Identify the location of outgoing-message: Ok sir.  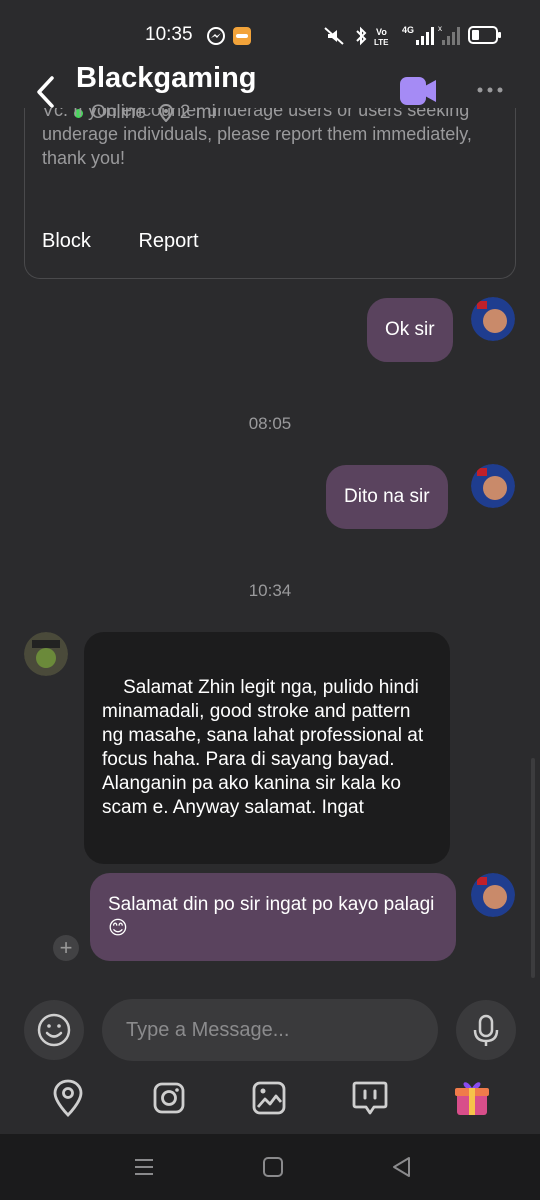
(410, 330).